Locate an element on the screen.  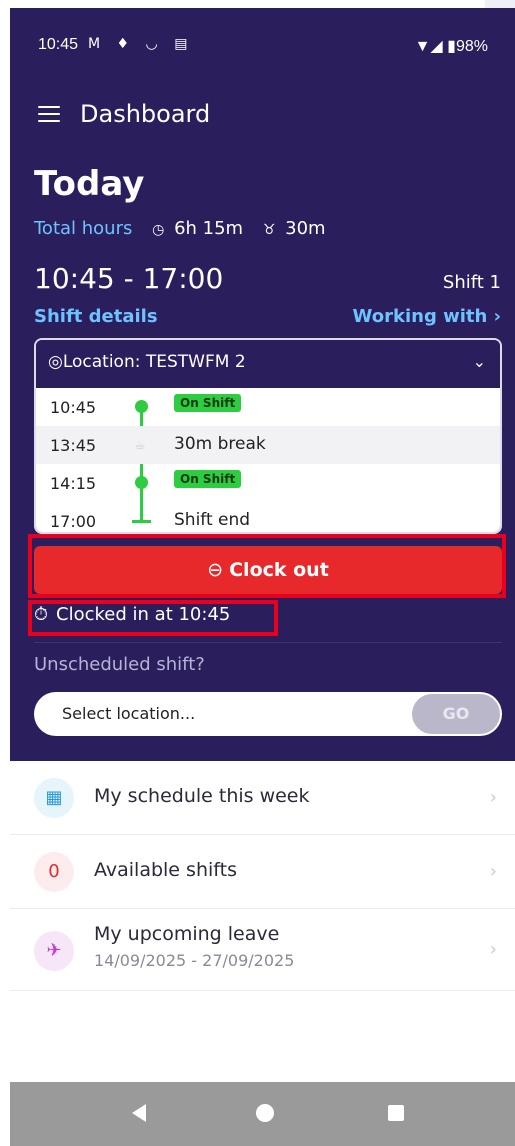
location-label: ◎Location: TESTWFM 2 is located at coordinates (147, 362).